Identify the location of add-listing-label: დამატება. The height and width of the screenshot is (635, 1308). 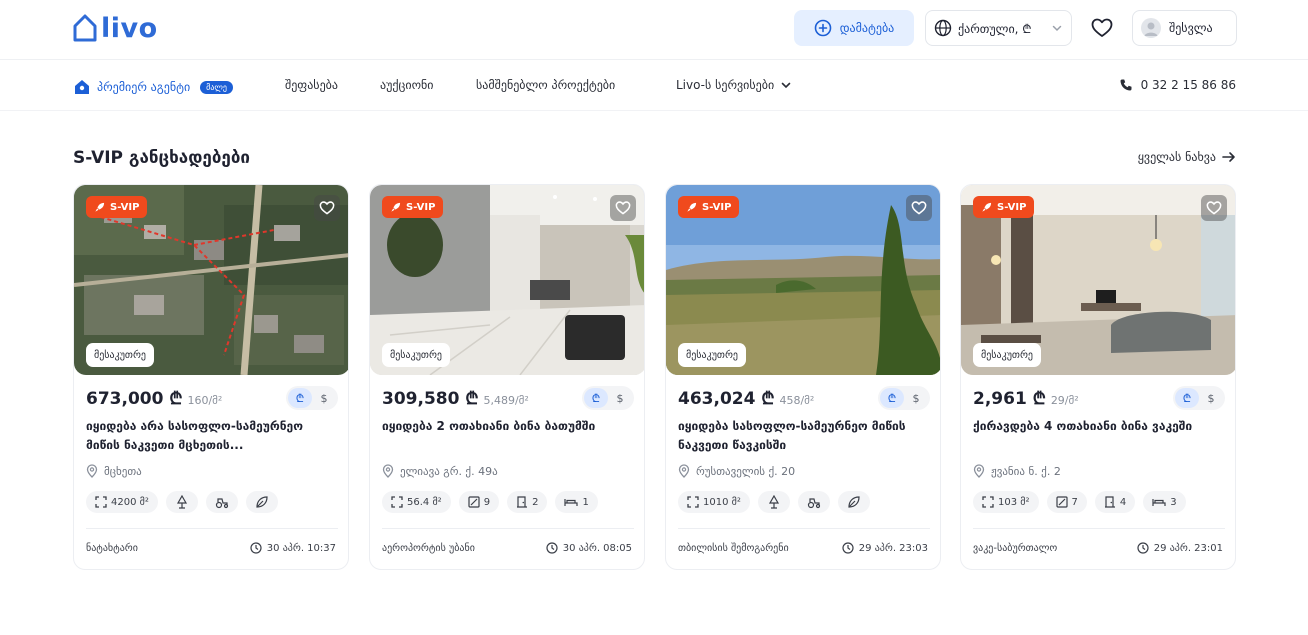
(867, 28).